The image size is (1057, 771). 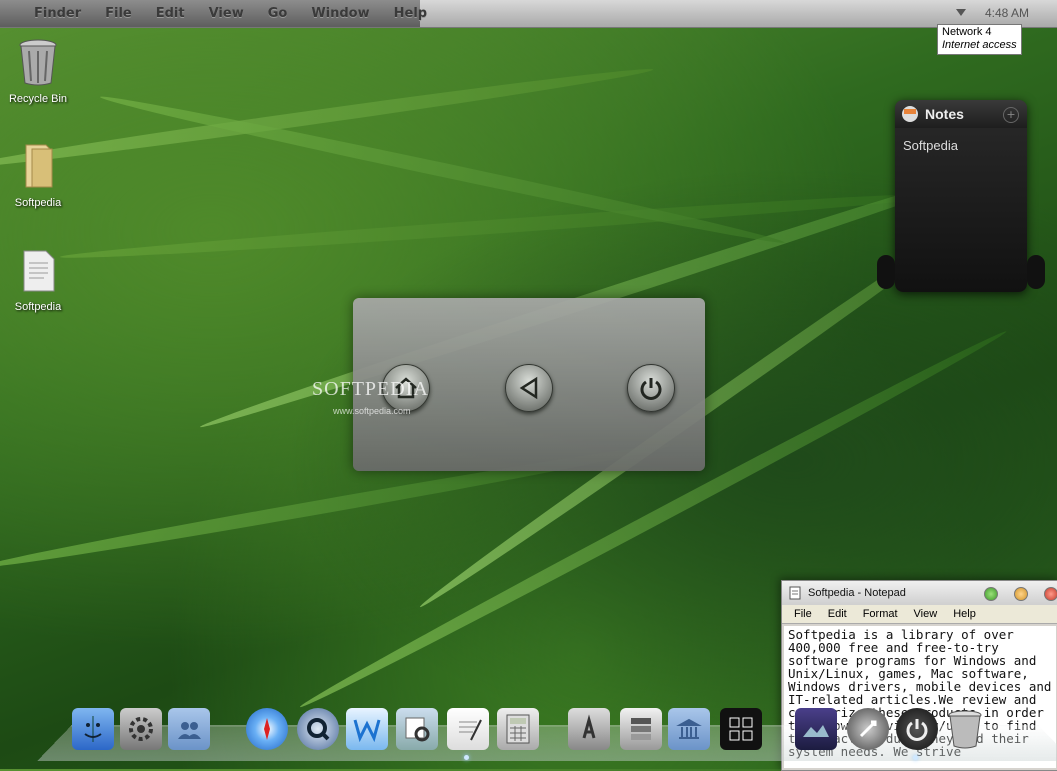 I want to click on menu-help: Help, so click(x=410, y=13).